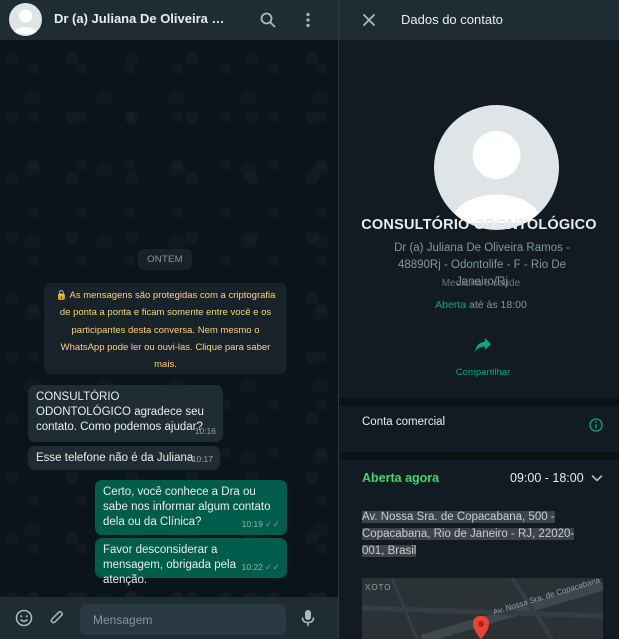 This screenshot has width=619, height=639. Describe the element at coordinates (57, 618) in the screenshot. I see `attach-icon` at that location.